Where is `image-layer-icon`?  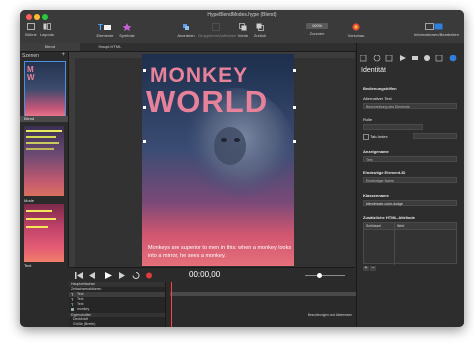
image-layer-icon is located at coordinates (72, 309).